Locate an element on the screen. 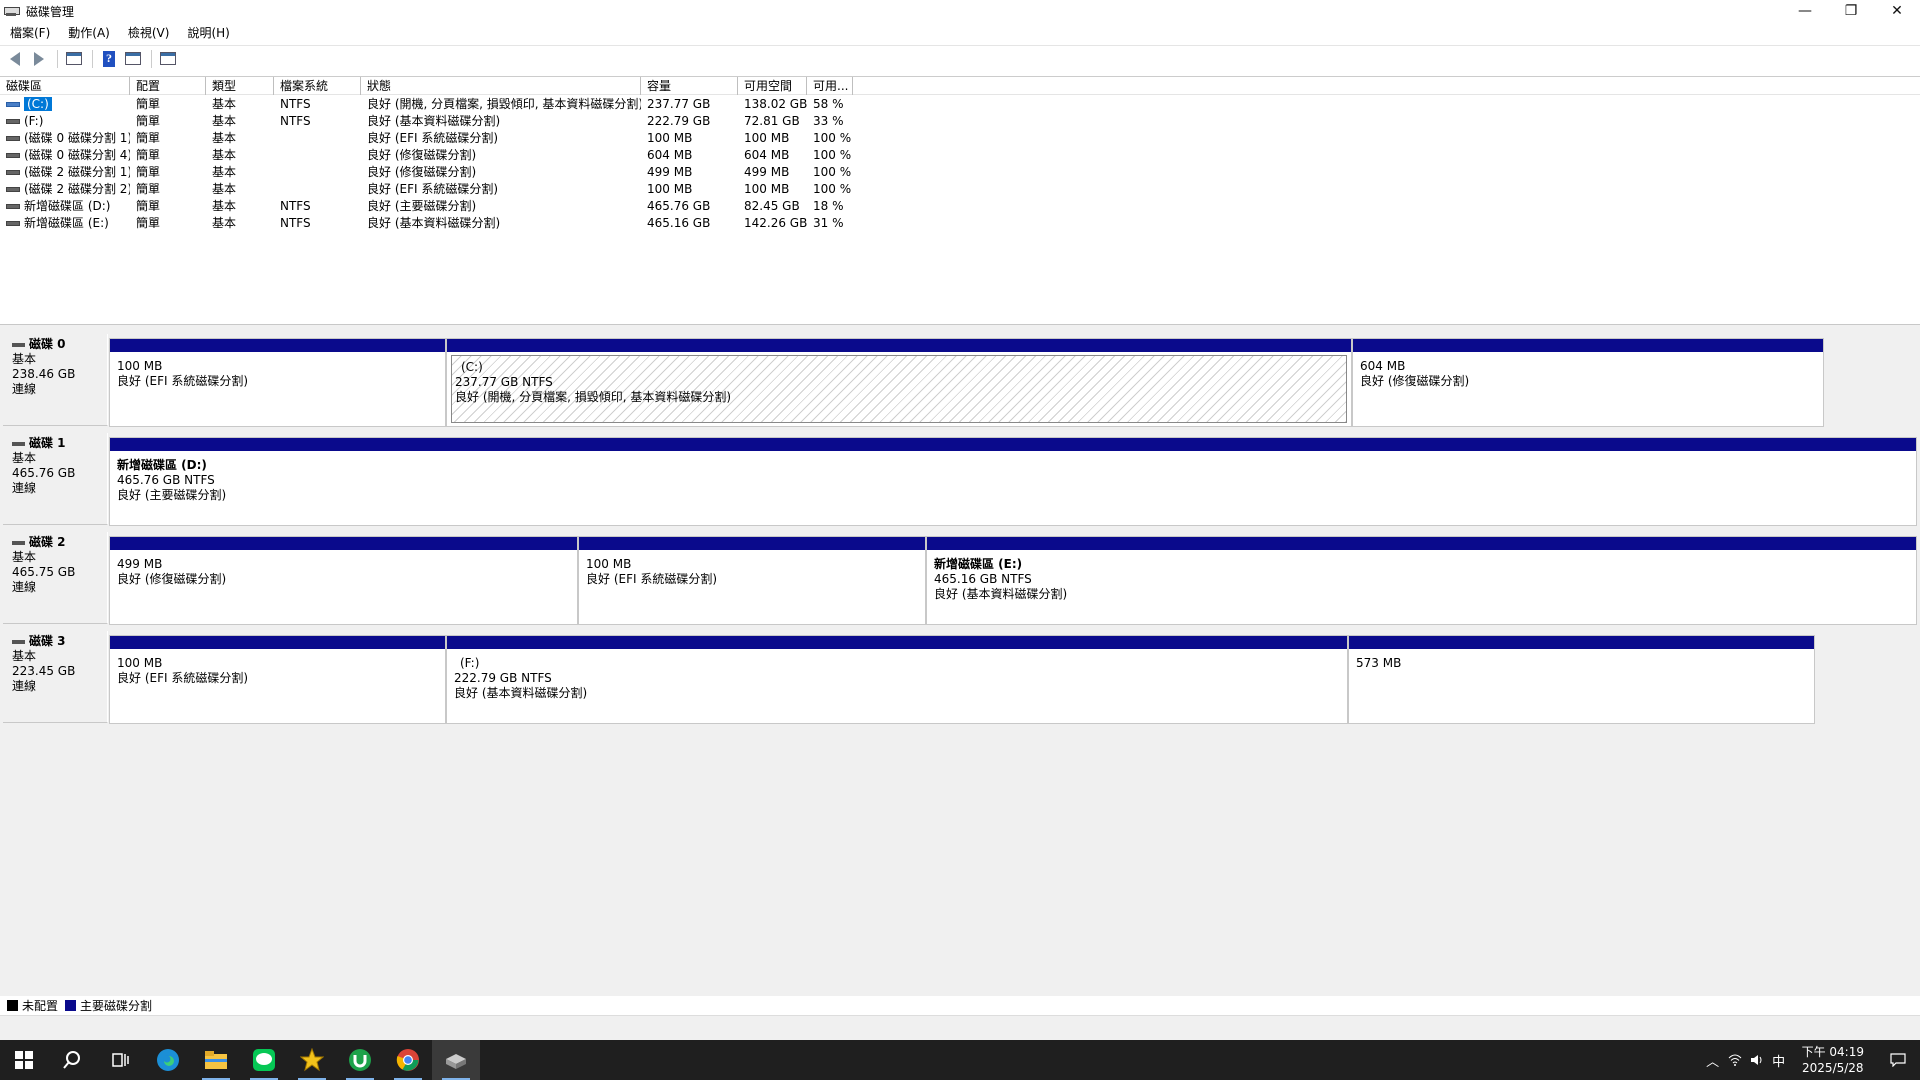  task-view-button is located at coordinates (120, 1060).